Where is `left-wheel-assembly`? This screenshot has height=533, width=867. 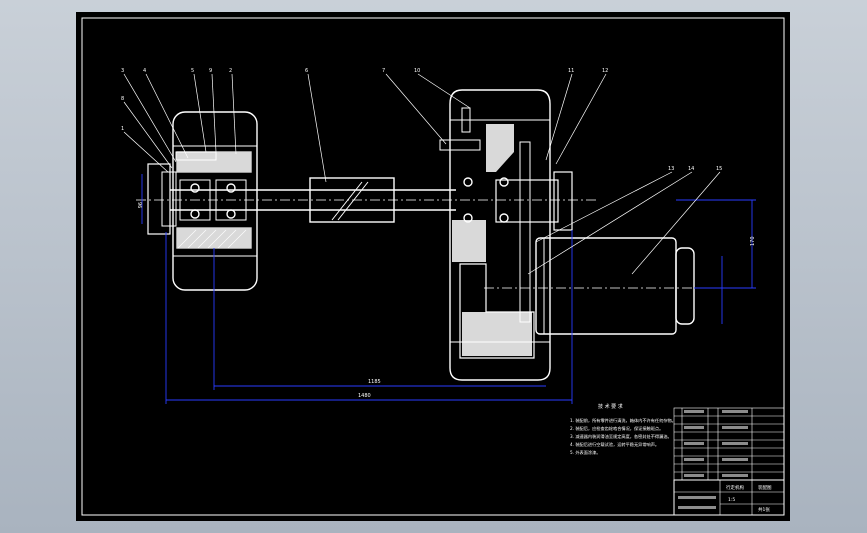 left-wheel-assembly is located at coordinates (202, 201).